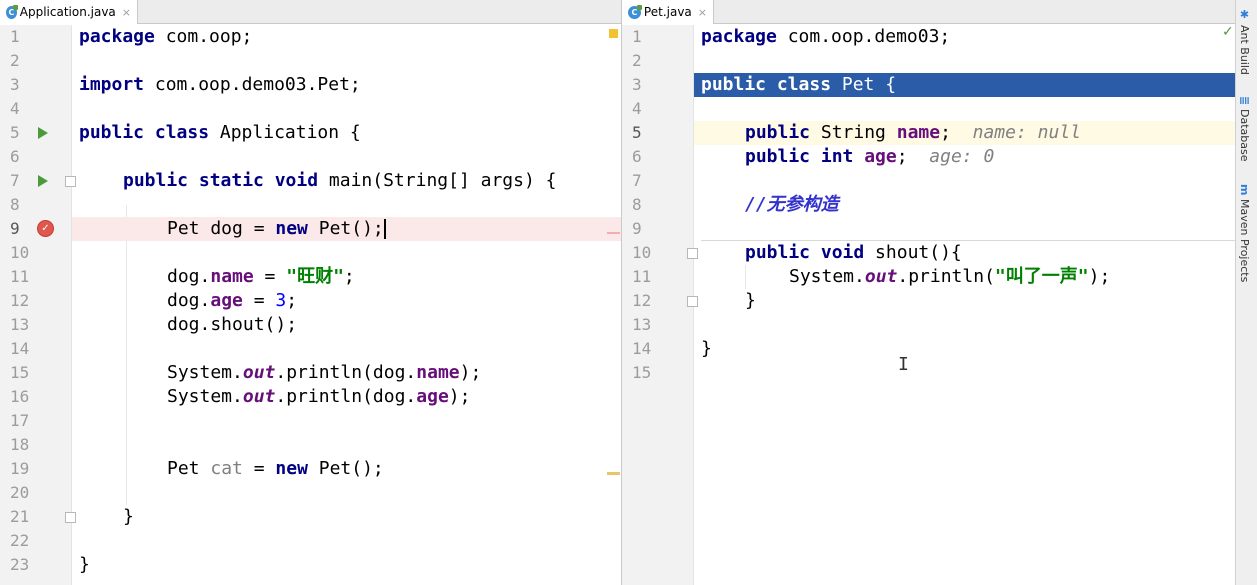 This screenshot has height=585, width=1257. Describe the element at coordinates (613, 233) in the screenshot. I see `error-stripe-marker` at that location.